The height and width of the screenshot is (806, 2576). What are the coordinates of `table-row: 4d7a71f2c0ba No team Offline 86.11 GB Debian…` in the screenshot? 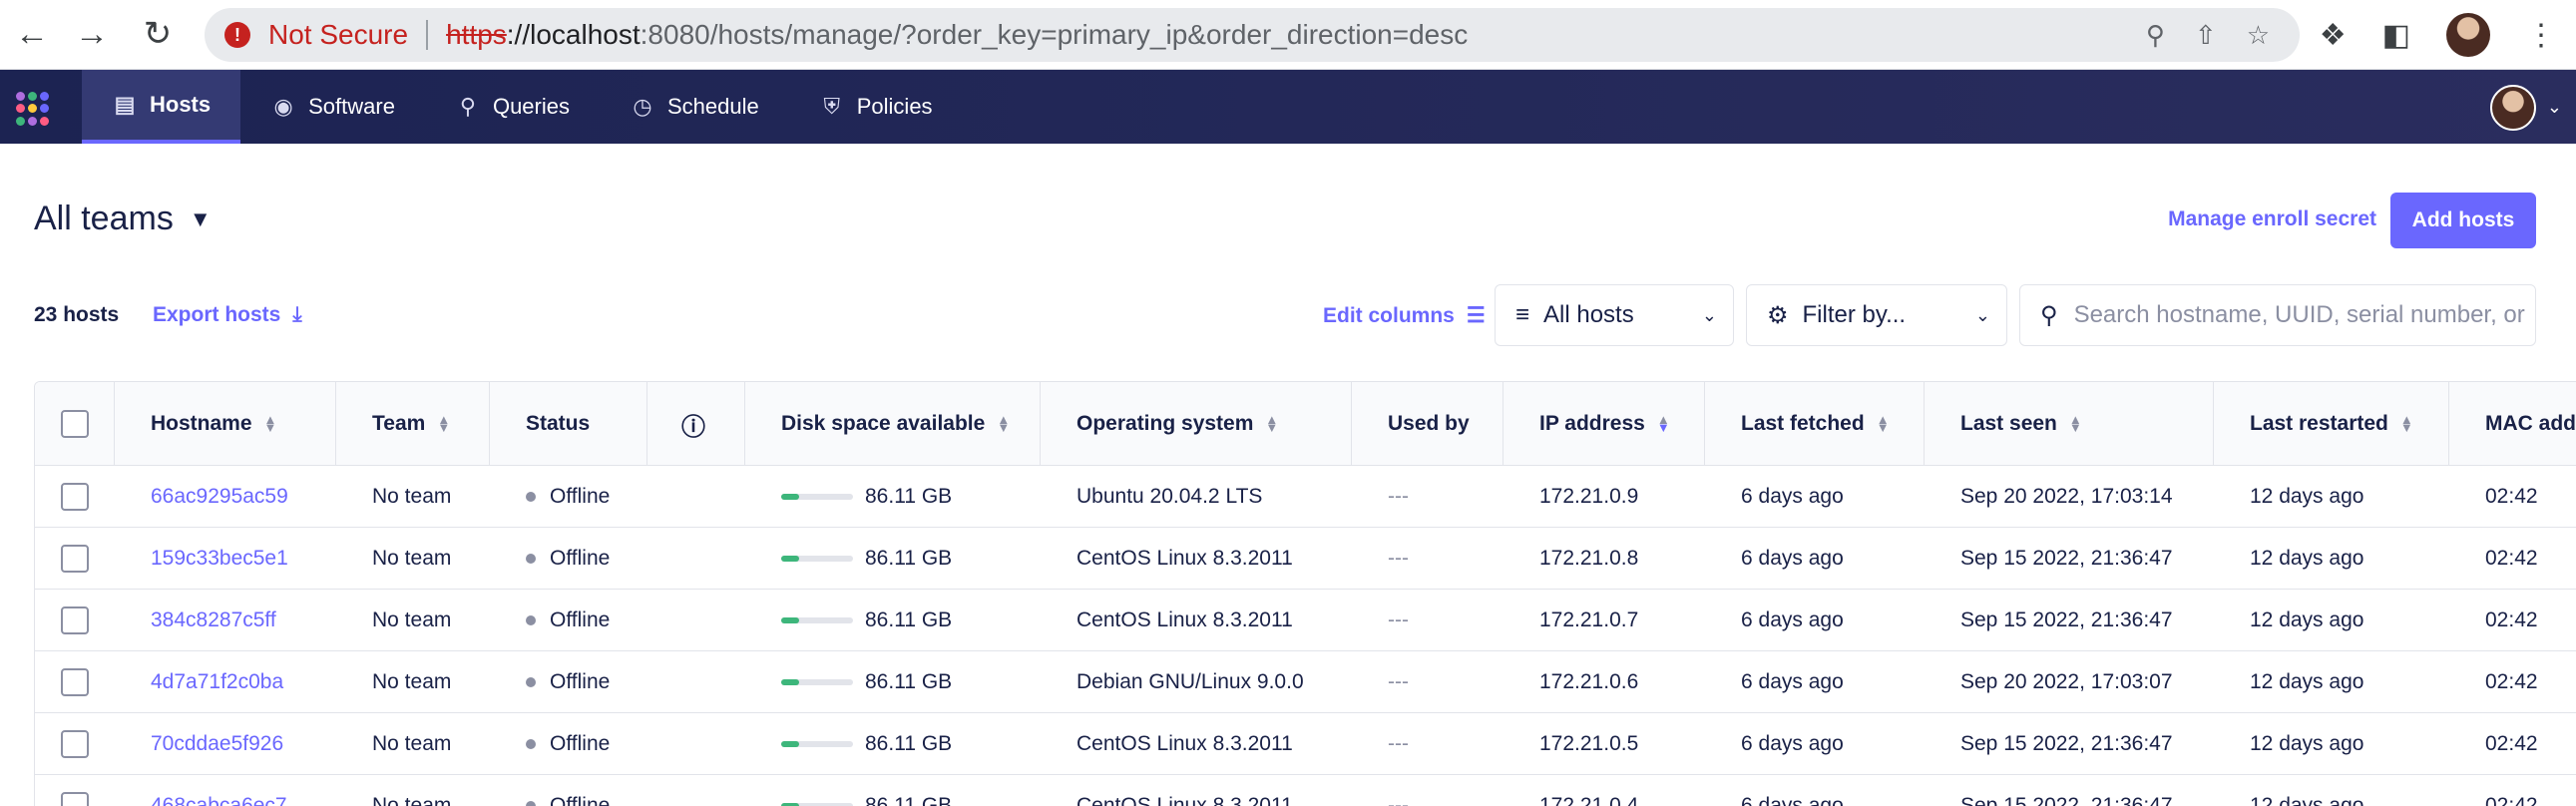 It's located at (1305, 682).